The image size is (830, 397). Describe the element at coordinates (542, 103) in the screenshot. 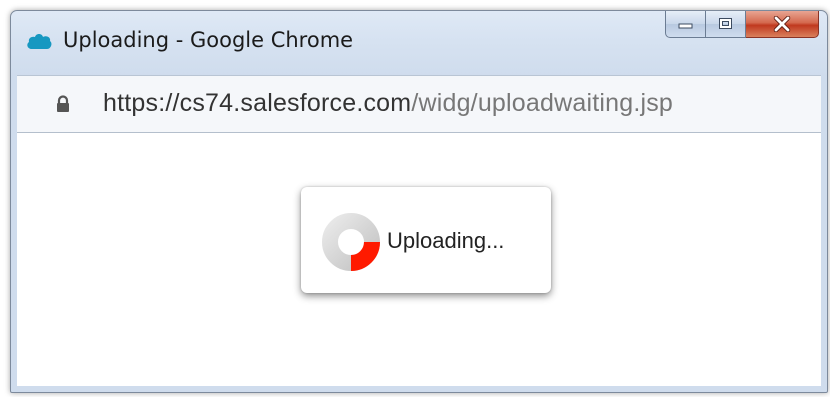

I see `url-path: /widg/uploadwaiting.jsp` at that location.